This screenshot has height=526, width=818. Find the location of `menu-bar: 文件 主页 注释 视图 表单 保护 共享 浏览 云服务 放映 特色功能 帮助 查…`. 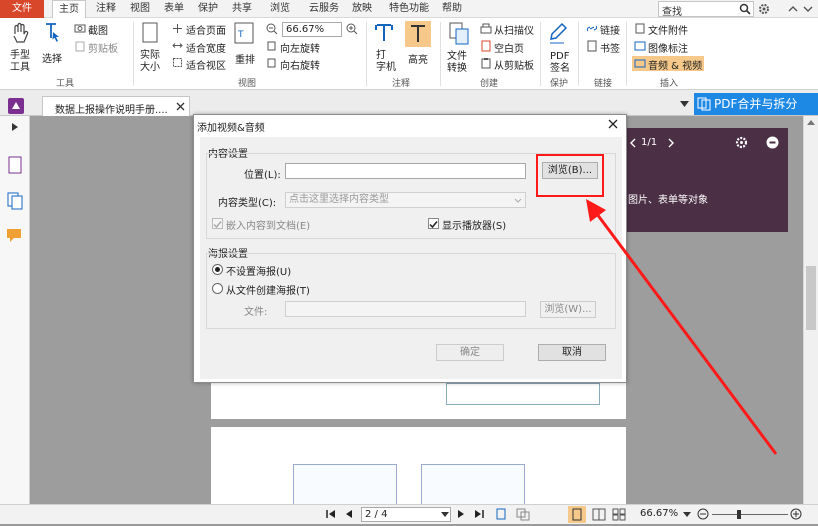

menu-bar: 文件 主页 注释 视图 表单 保护 共享 浏览 云服务 放映 特色功能 帮助 查… is located at coordinates (409, 9).